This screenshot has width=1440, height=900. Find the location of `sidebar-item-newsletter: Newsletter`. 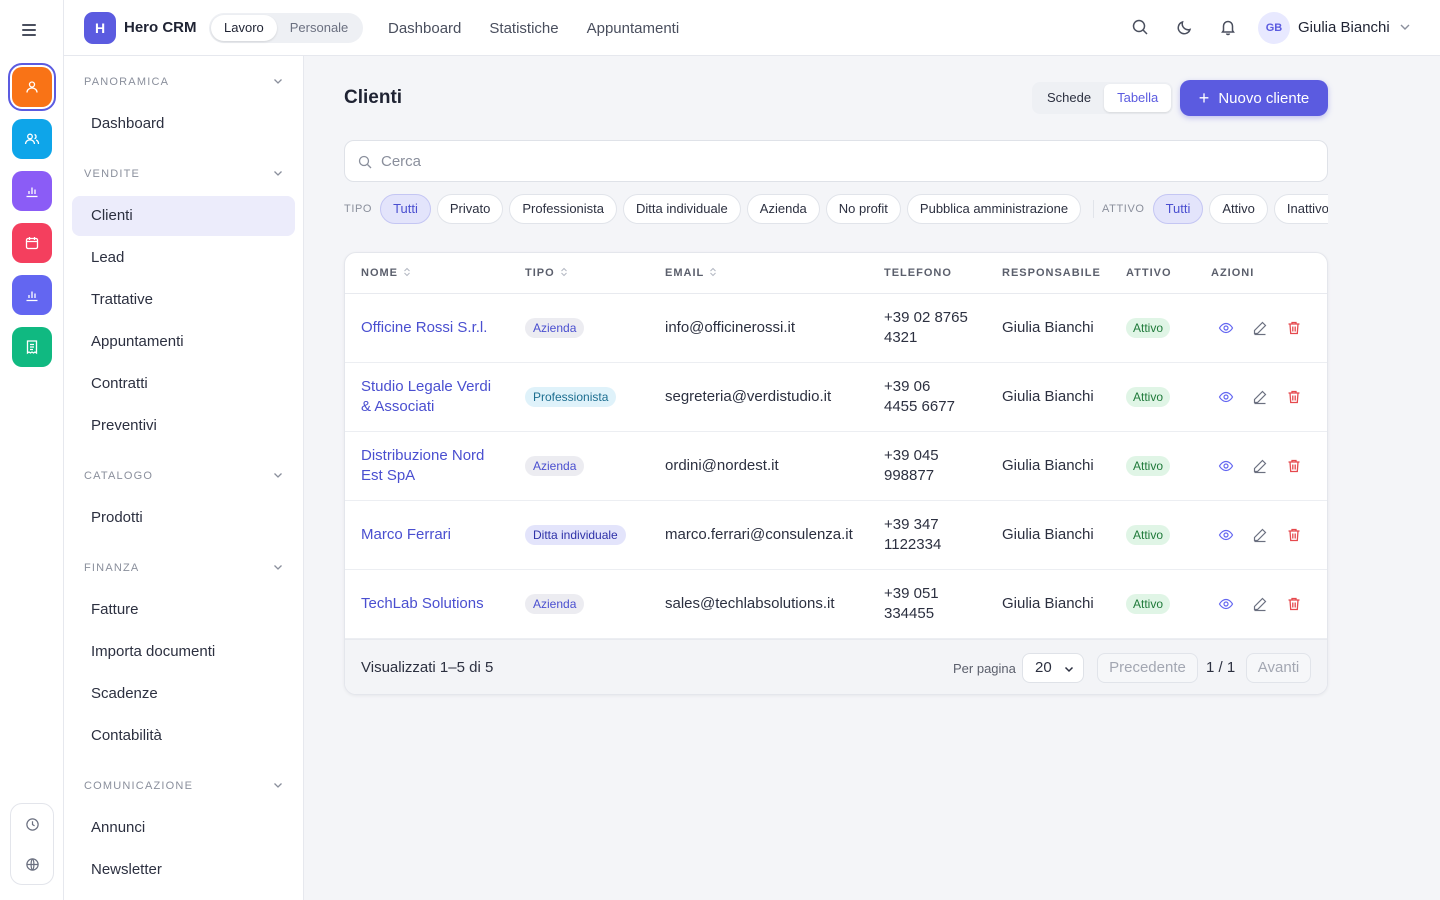

sidebar-item-newsletter: Newsletter is located at coordinates (183, 870).